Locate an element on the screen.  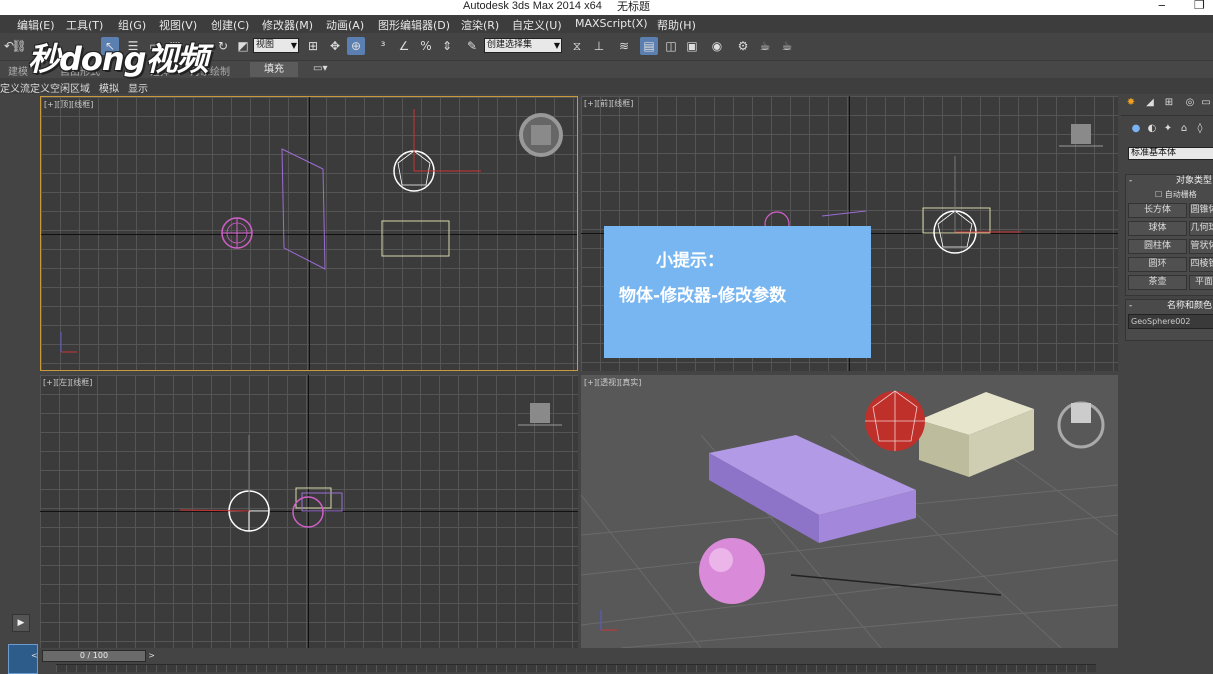
shapes-icon: ◐ is located at coordinates (1152, 130).